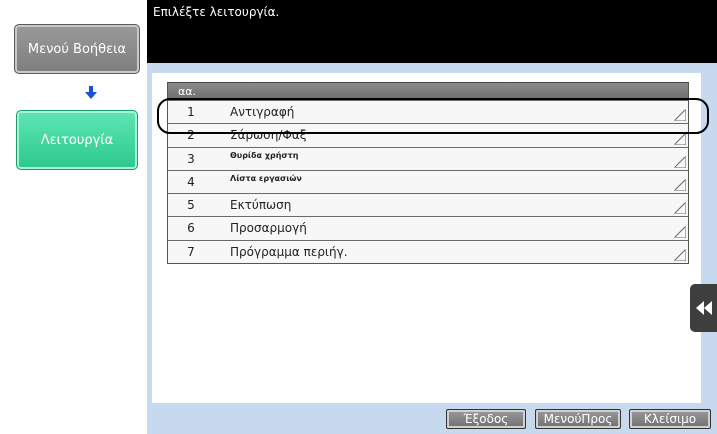 The height and width of the screenshot is (434, 717). I want to click on close-label: Κλείσιμο, so click(670, 419).